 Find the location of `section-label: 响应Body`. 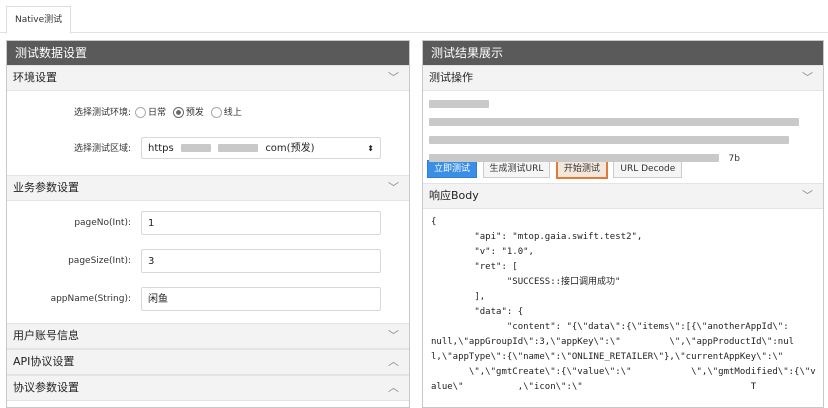

section-label: 响应Body is located at coordinates (454, 195).